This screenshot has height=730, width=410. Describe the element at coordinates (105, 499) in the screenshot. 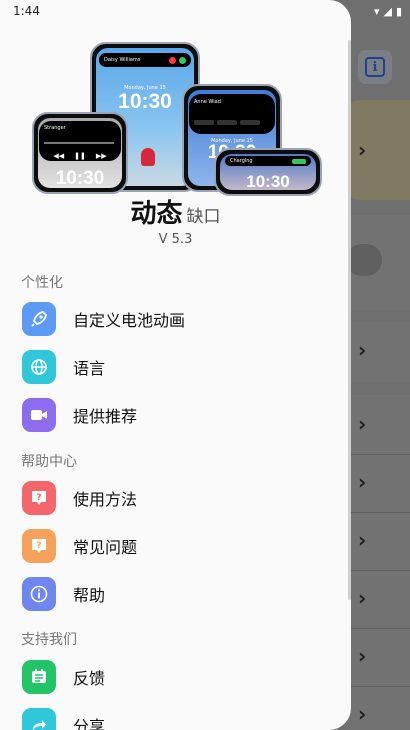

I see `menu-item-label: 使用方法` at that location.